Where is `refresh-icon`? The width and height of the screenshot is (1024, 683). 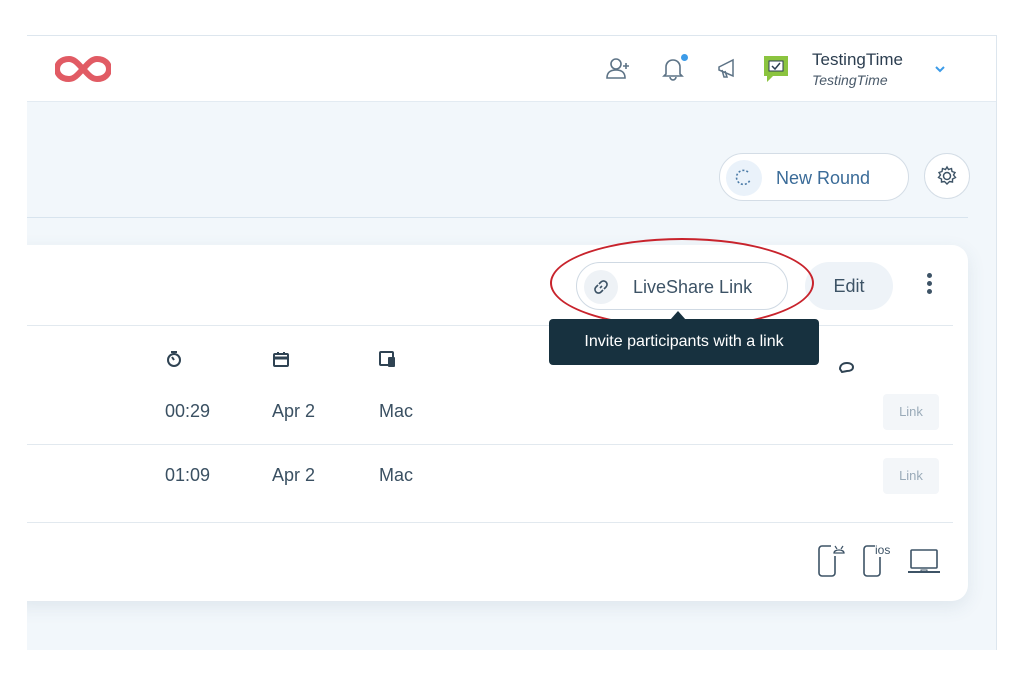 refresh-icon is located at coordinates (744, 178).